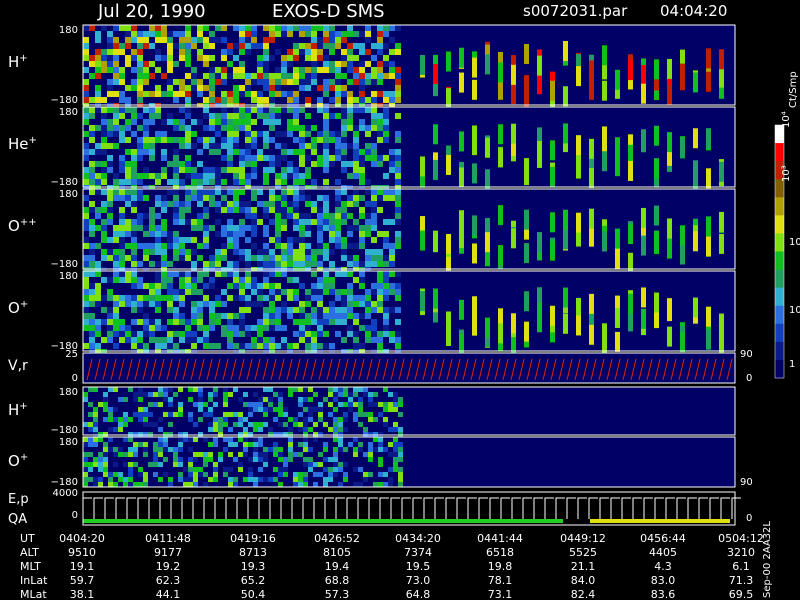  I want to click on table-cell: 73.0, so click(418, 580).